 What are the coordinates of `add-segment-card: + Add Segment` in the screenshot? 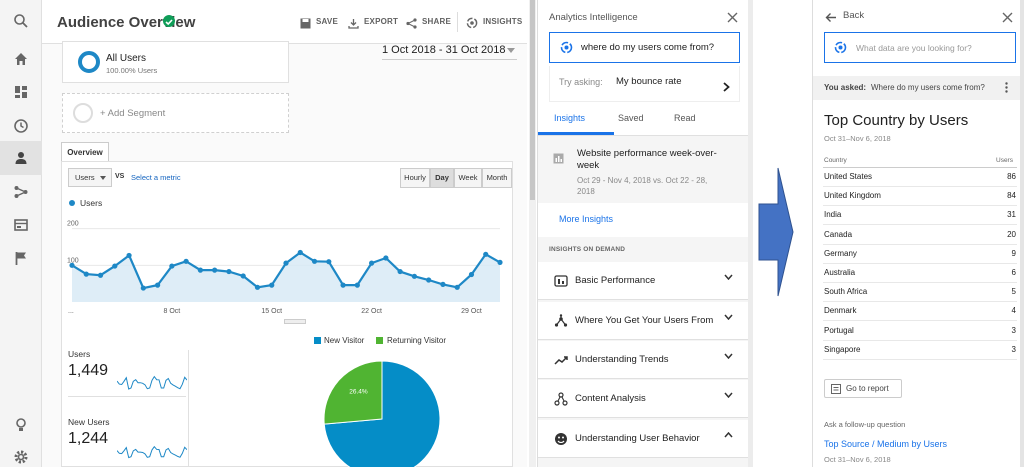 It's located at (175, 113).